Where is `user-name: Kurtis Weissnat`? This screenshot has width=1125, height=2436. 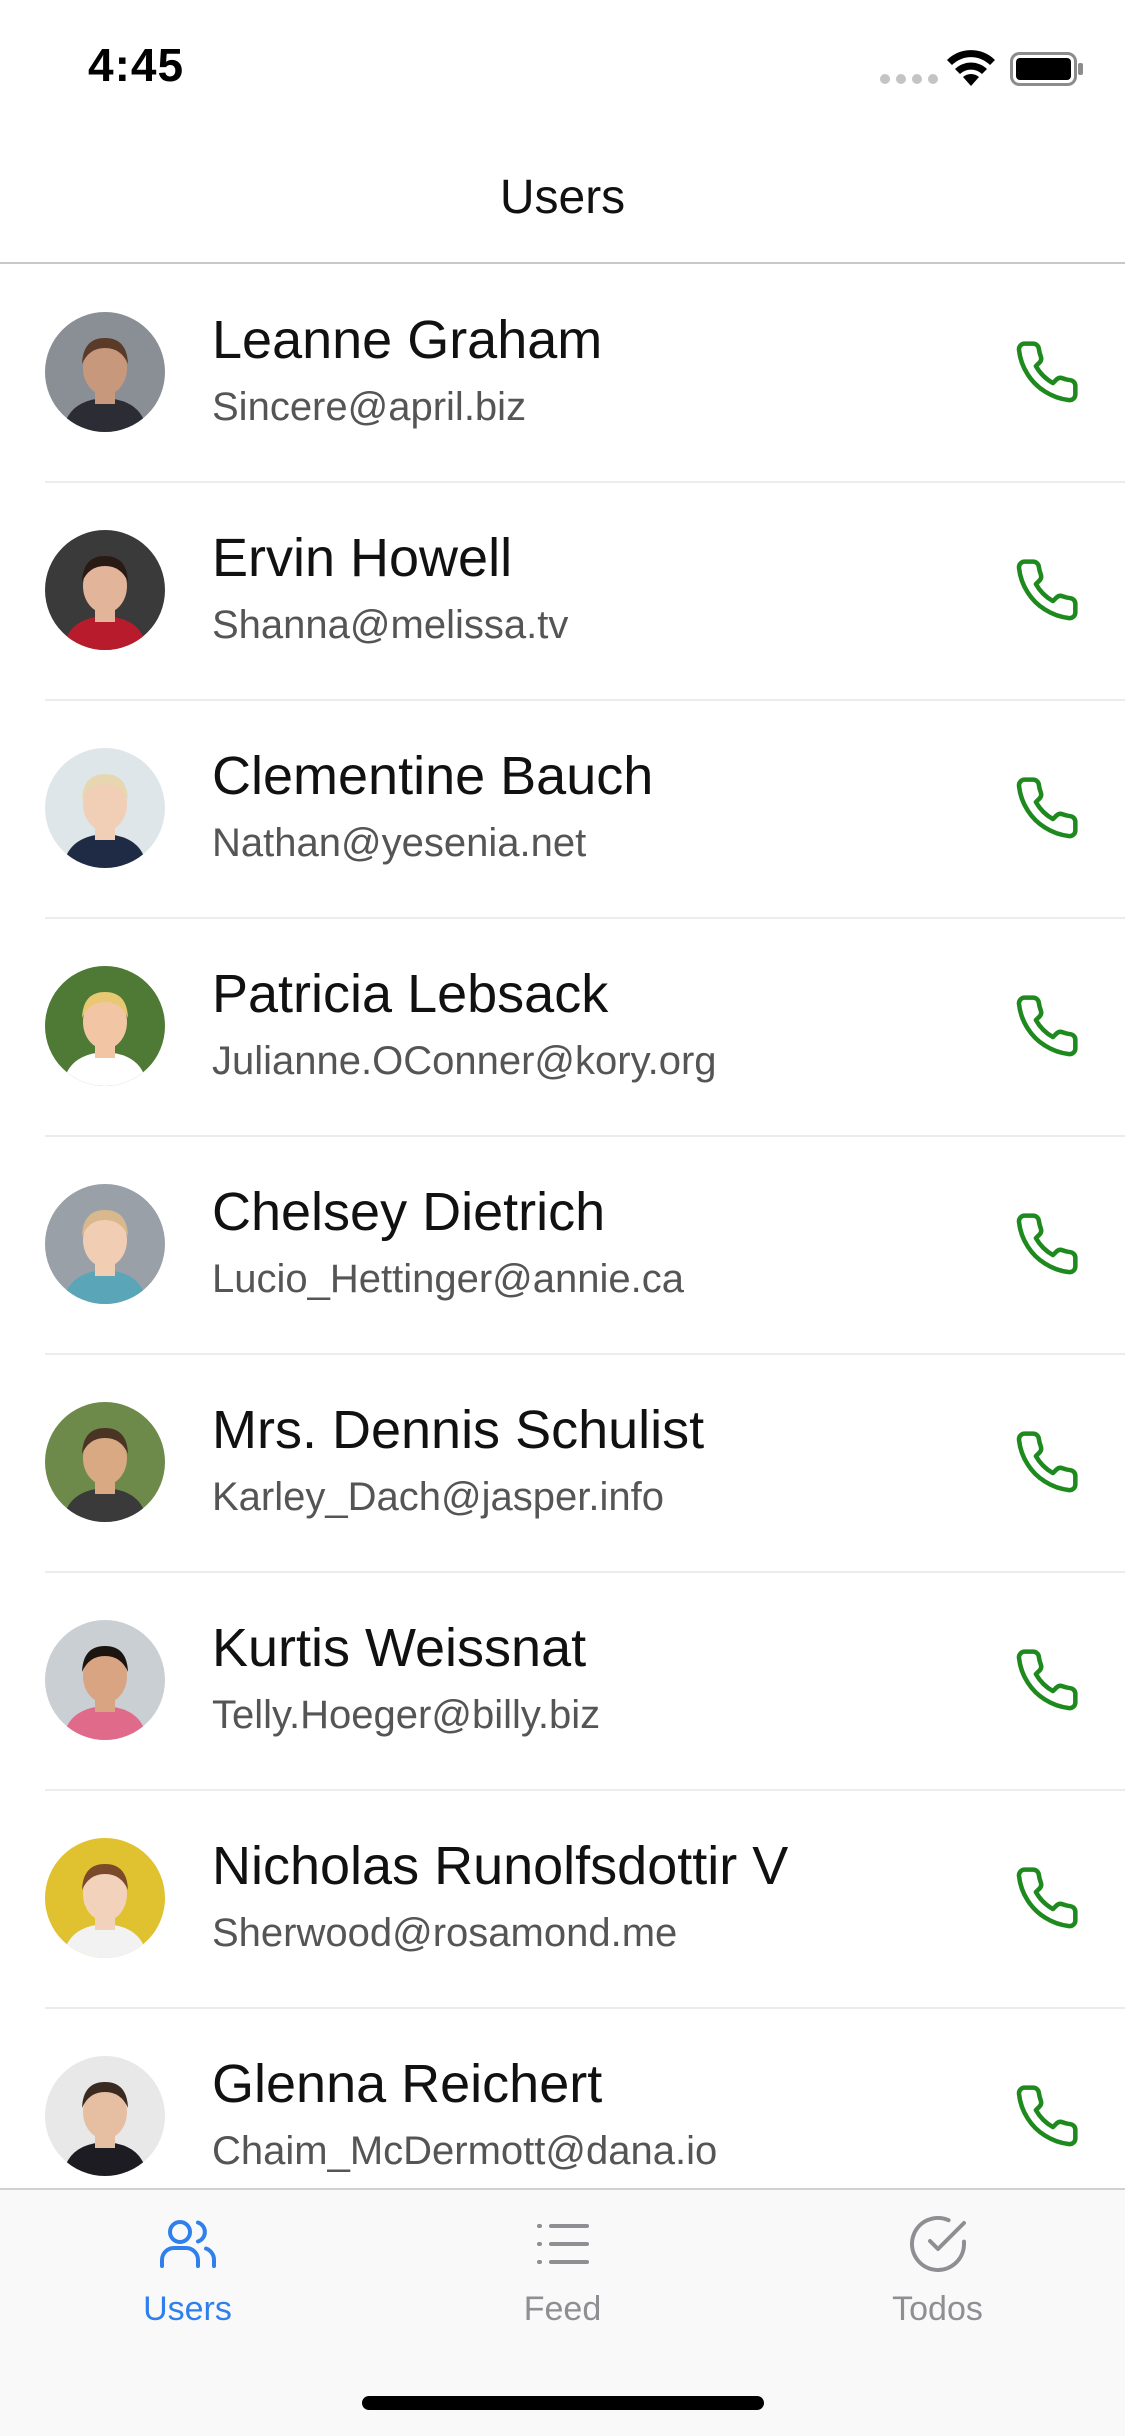 user-name: Kurtis Weissnat is located at coordinates (399, 1648).